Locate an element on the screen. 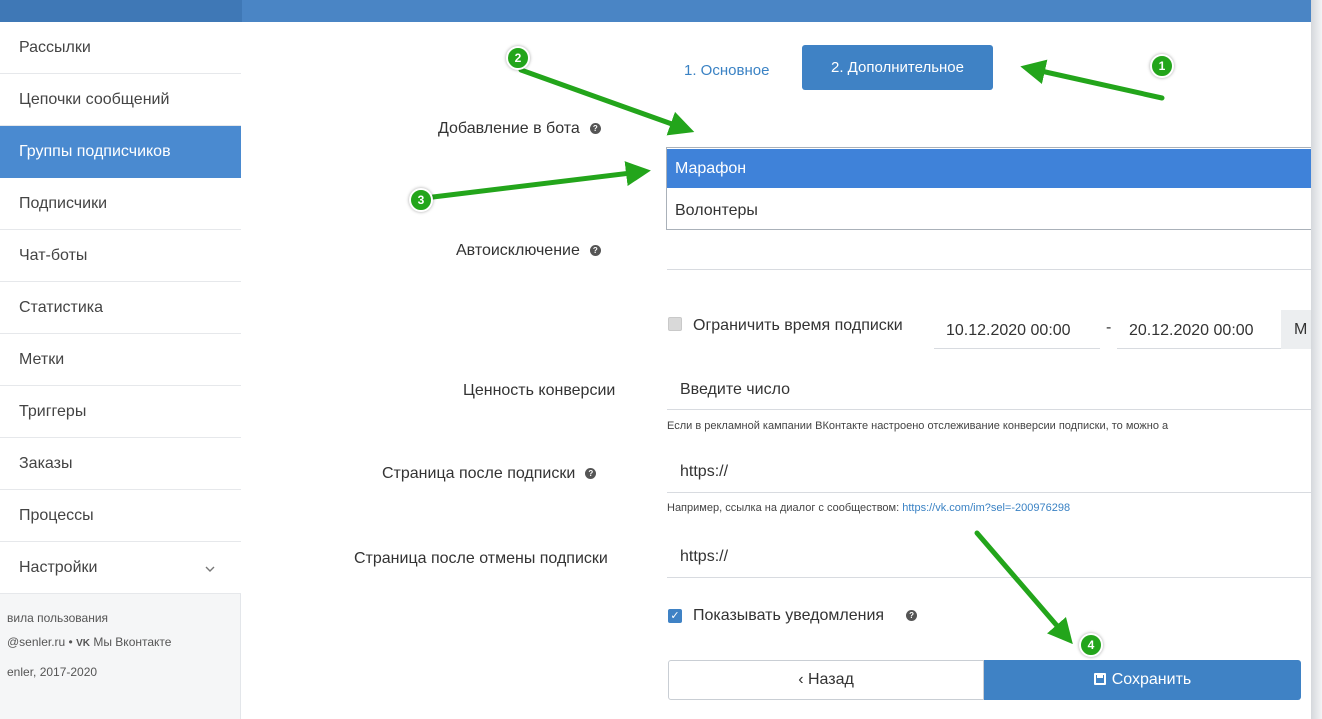 The image size is (1322, 719). save-button: Сохранить is located at coordinates (1142, 680).